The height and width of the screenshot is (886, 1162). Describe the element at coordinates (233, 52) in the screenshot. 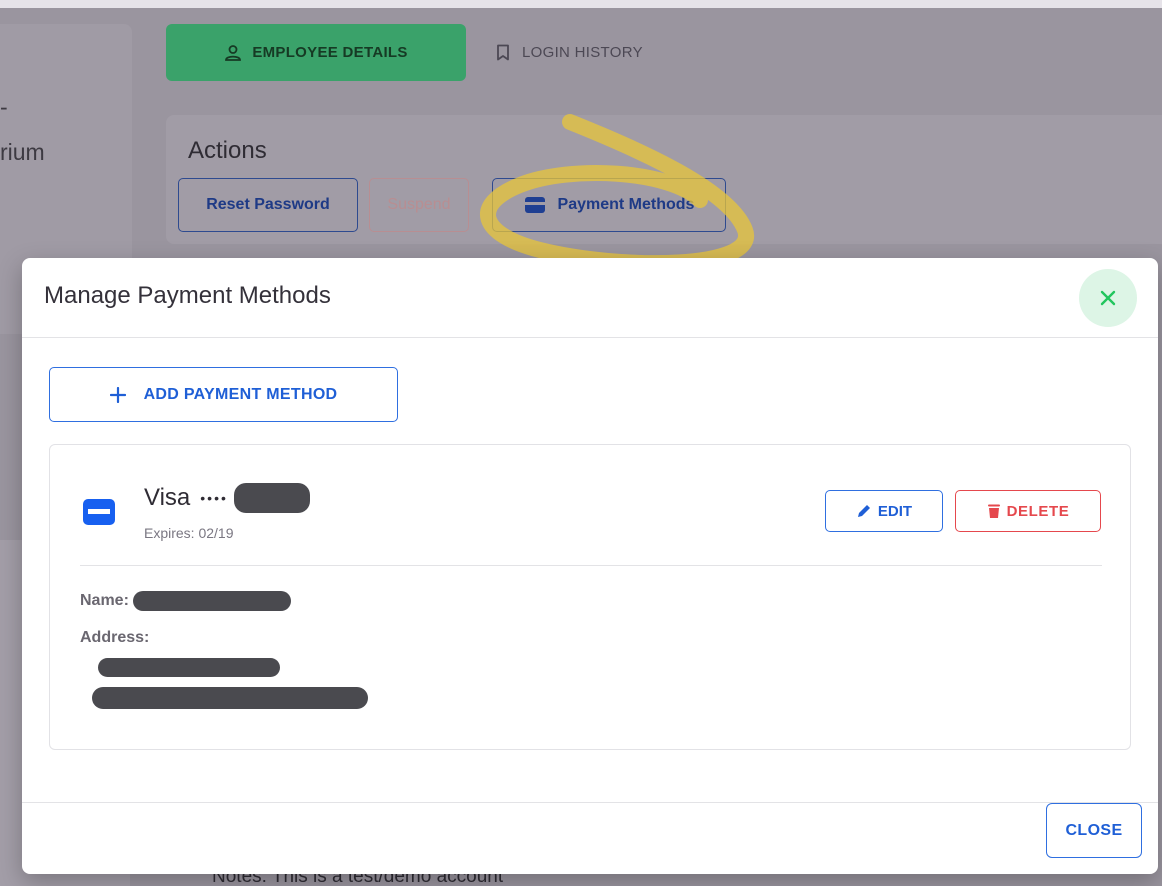

I see `person-icon` at that location.